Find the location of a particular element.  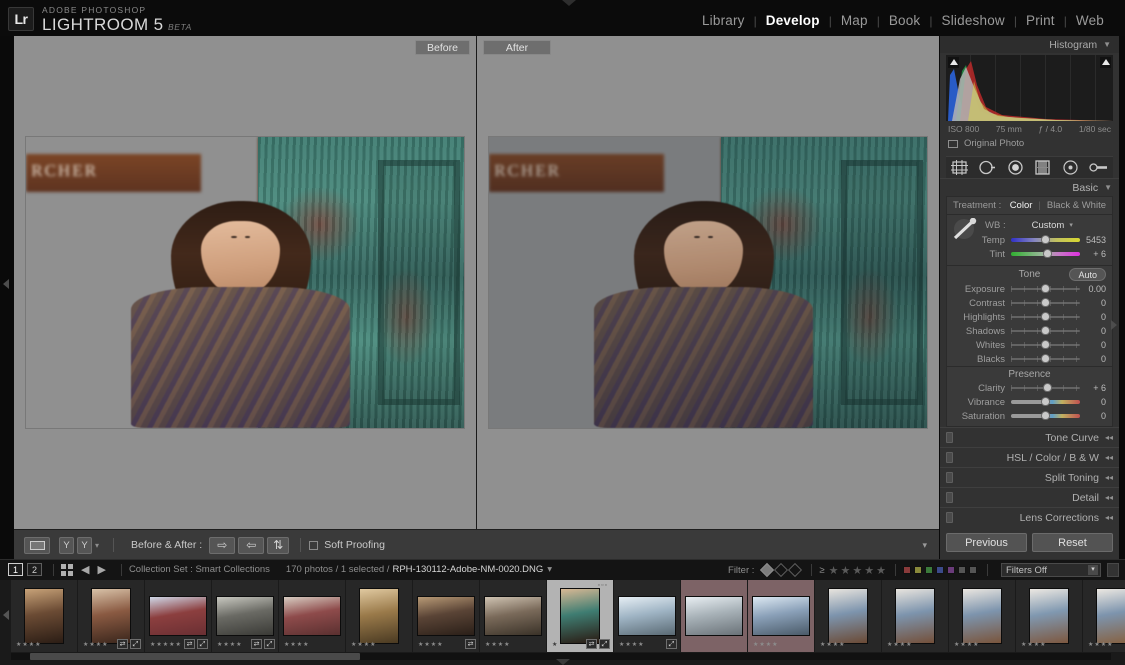

navigate-forward-icon: ▶ is located at coordinates (101, 569).